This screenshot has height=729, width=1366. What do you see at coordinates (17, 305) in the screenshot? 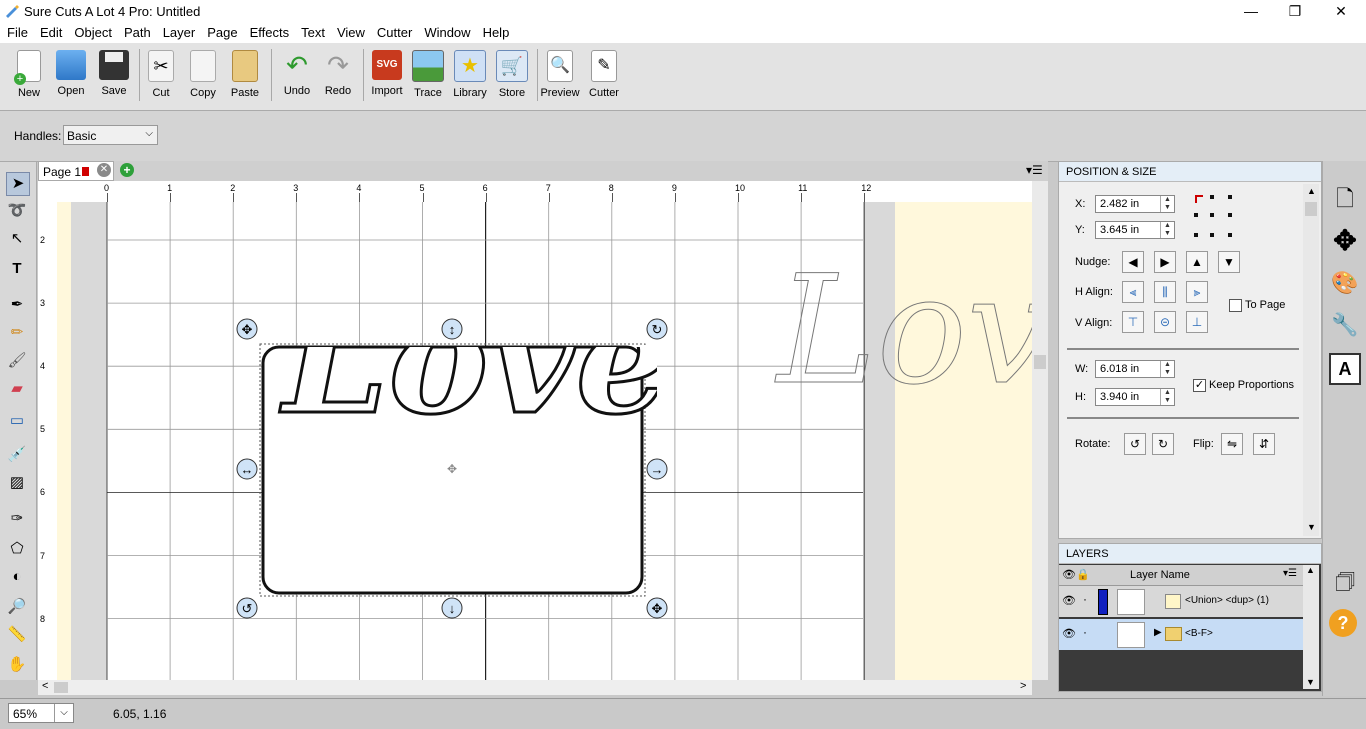
I see `pen-tool-icon: ✒` at bounding box center [17, 305].